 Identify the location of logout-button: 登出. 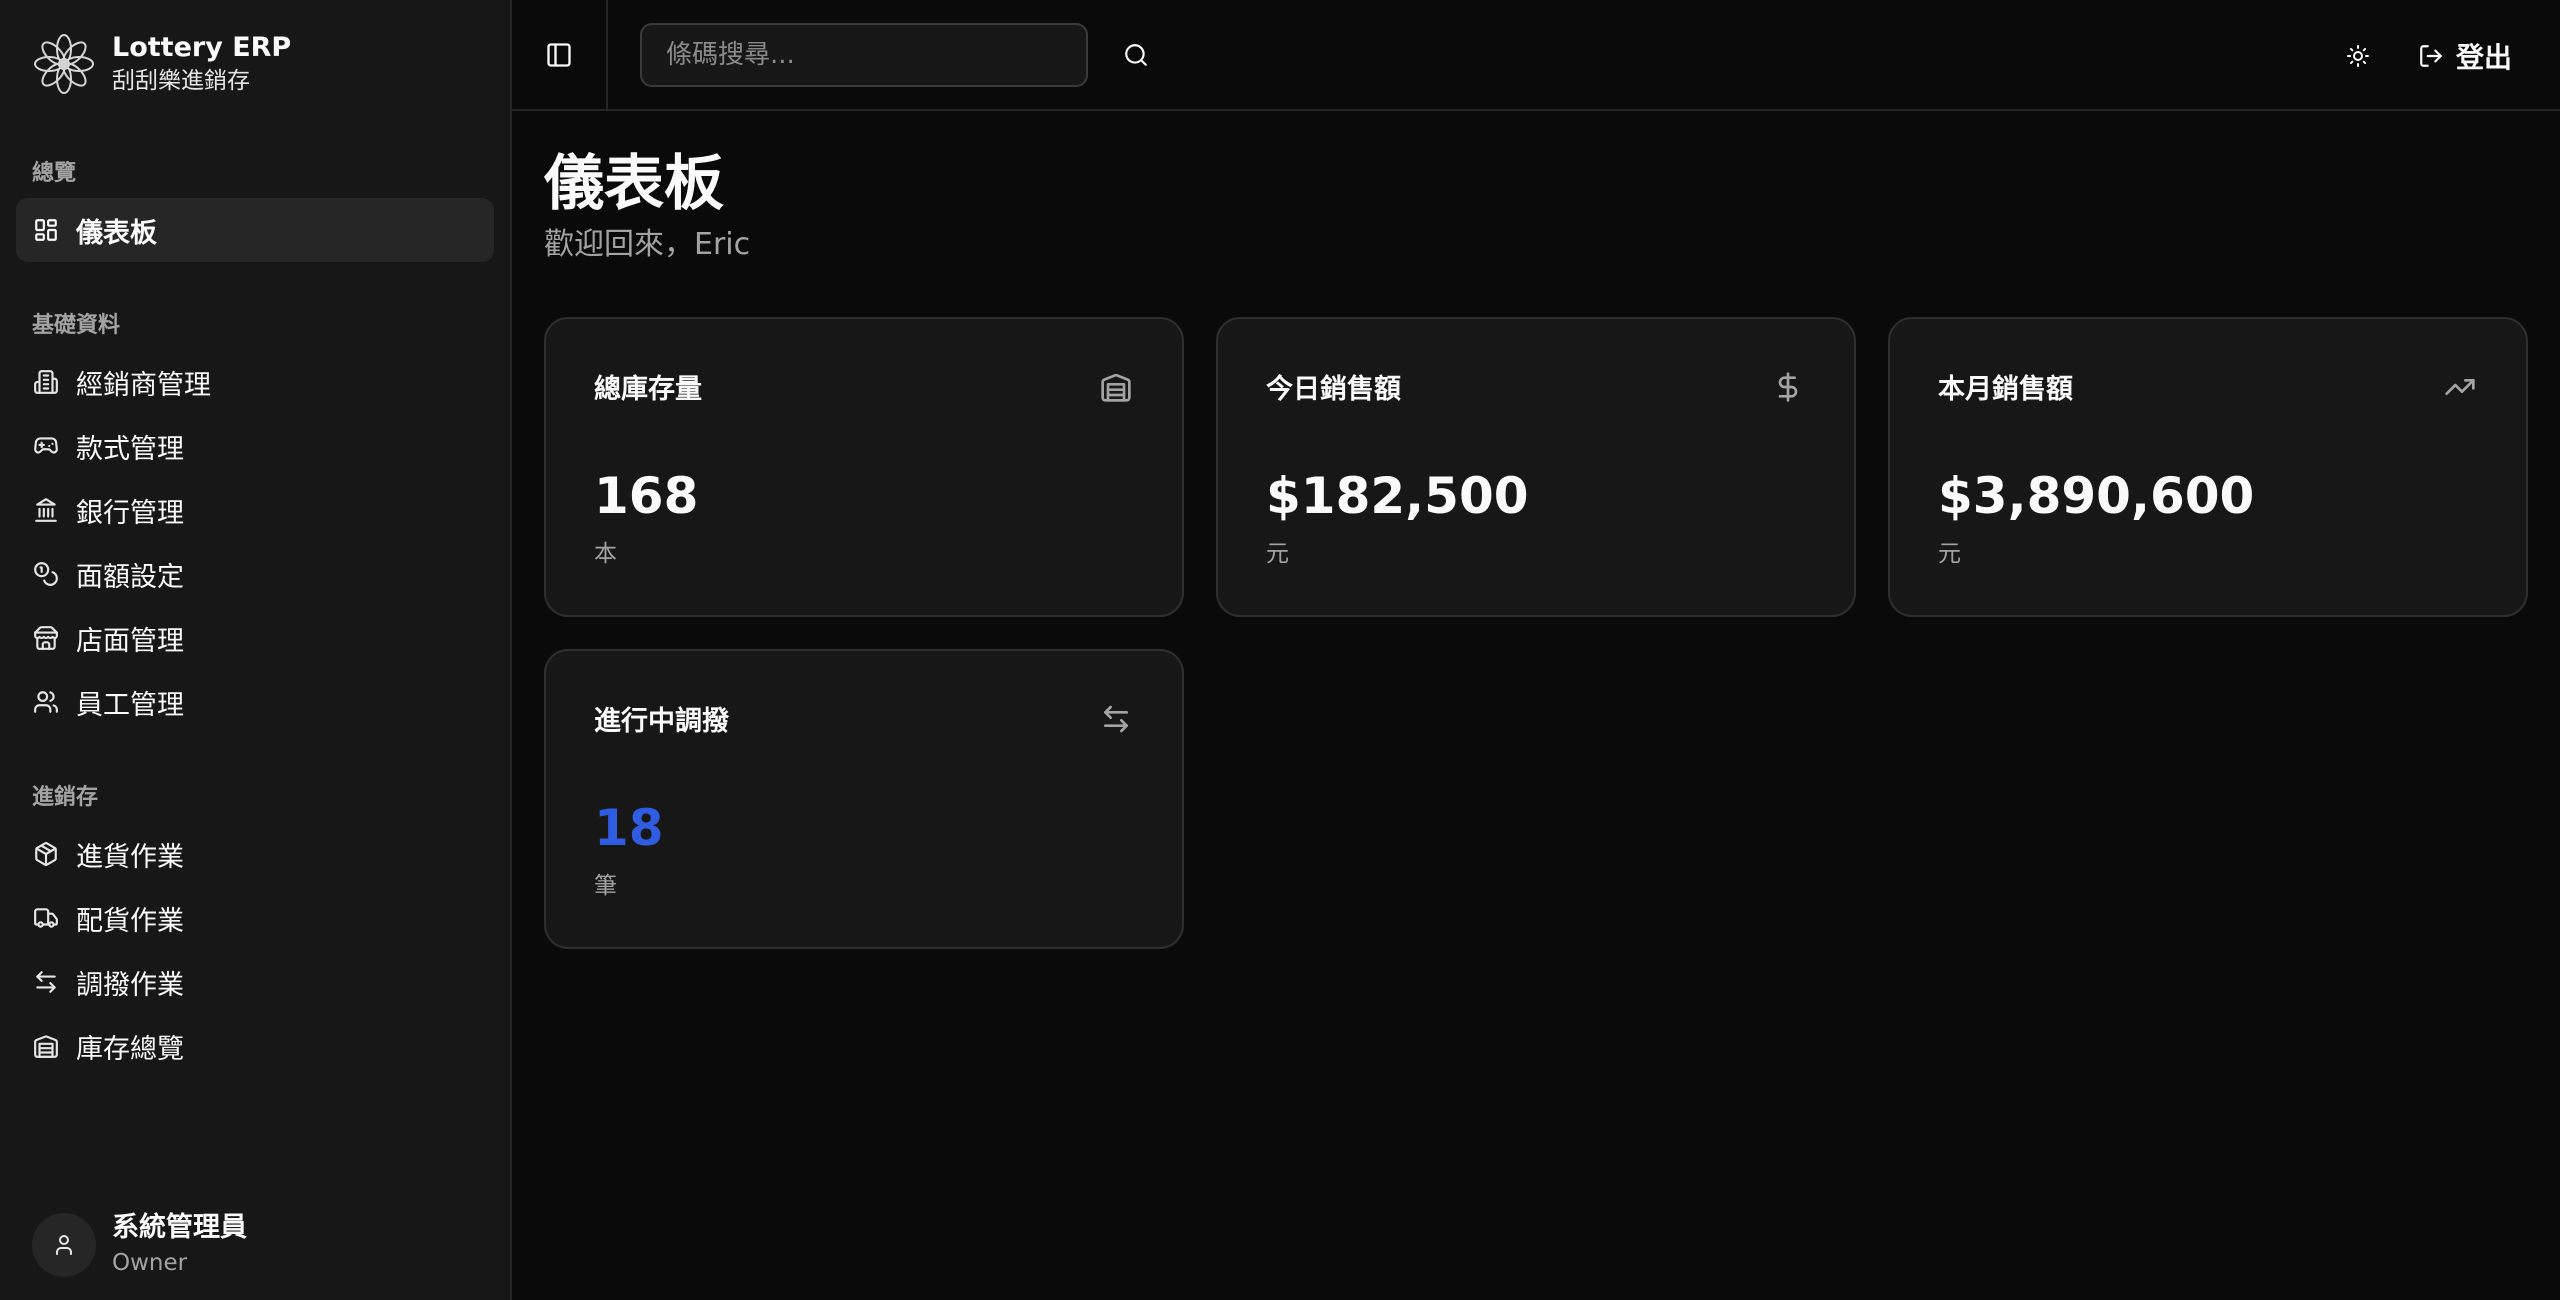
(2465, 56).